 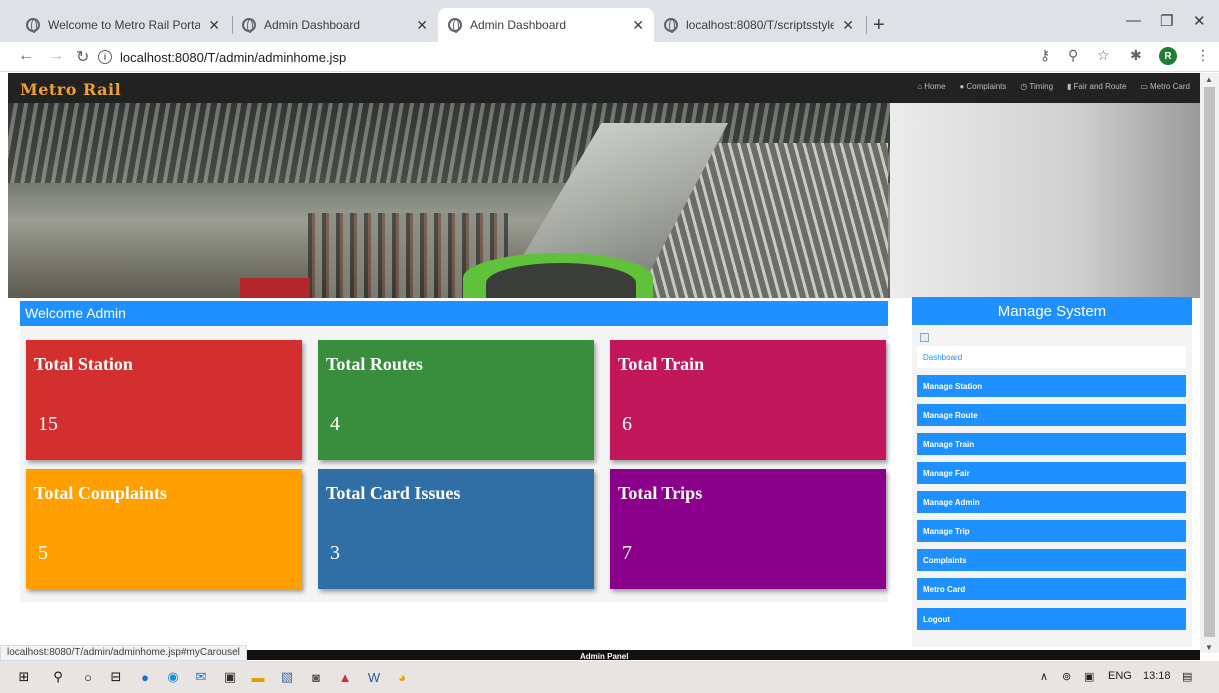 I want to click on nav-label: Metro Card, so click(x=1169, y=86).